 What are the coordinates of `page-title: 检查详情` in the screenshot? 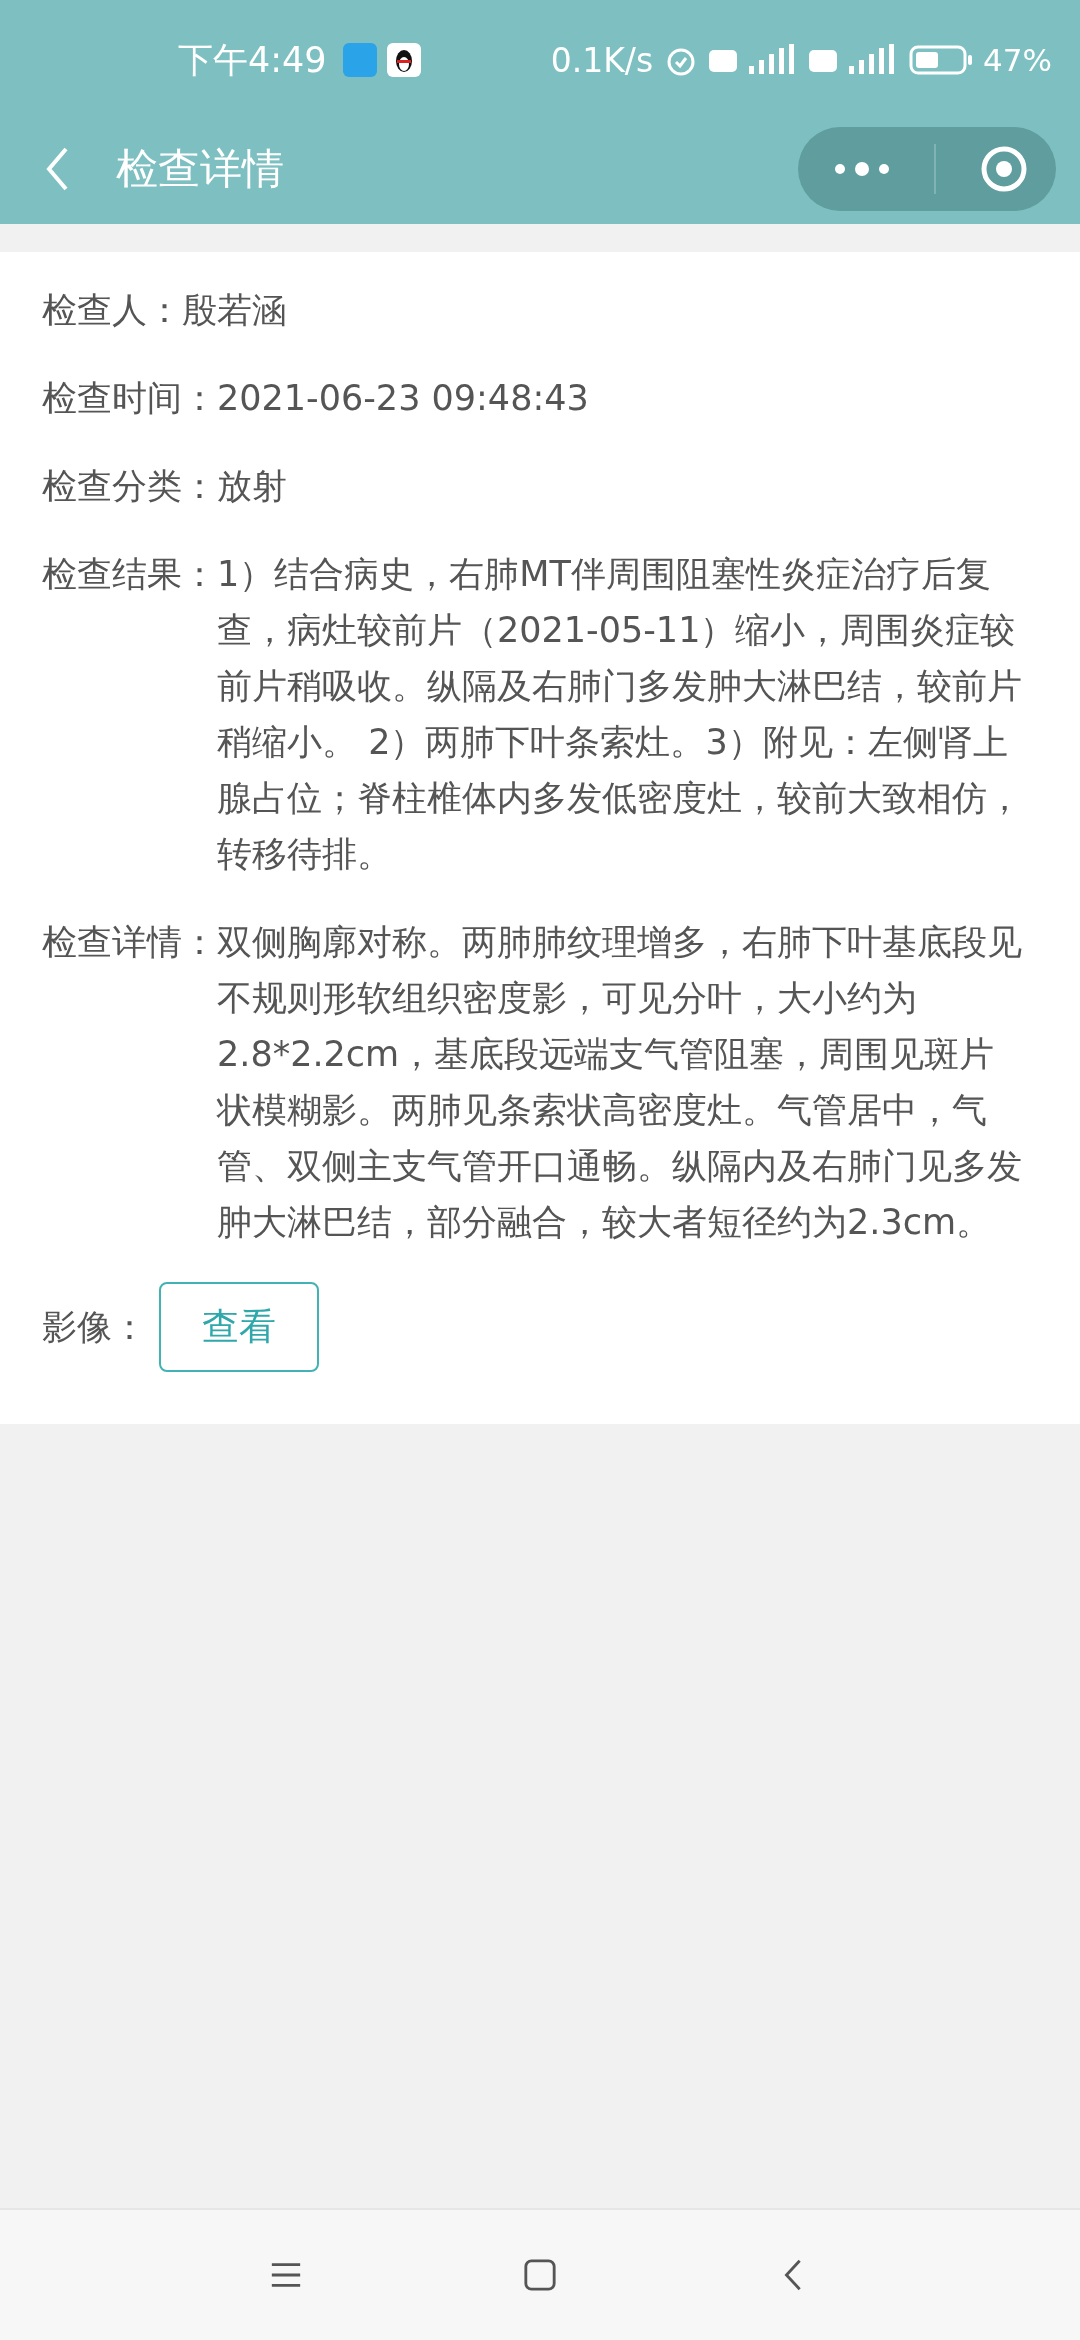 It's located at (200, 169).